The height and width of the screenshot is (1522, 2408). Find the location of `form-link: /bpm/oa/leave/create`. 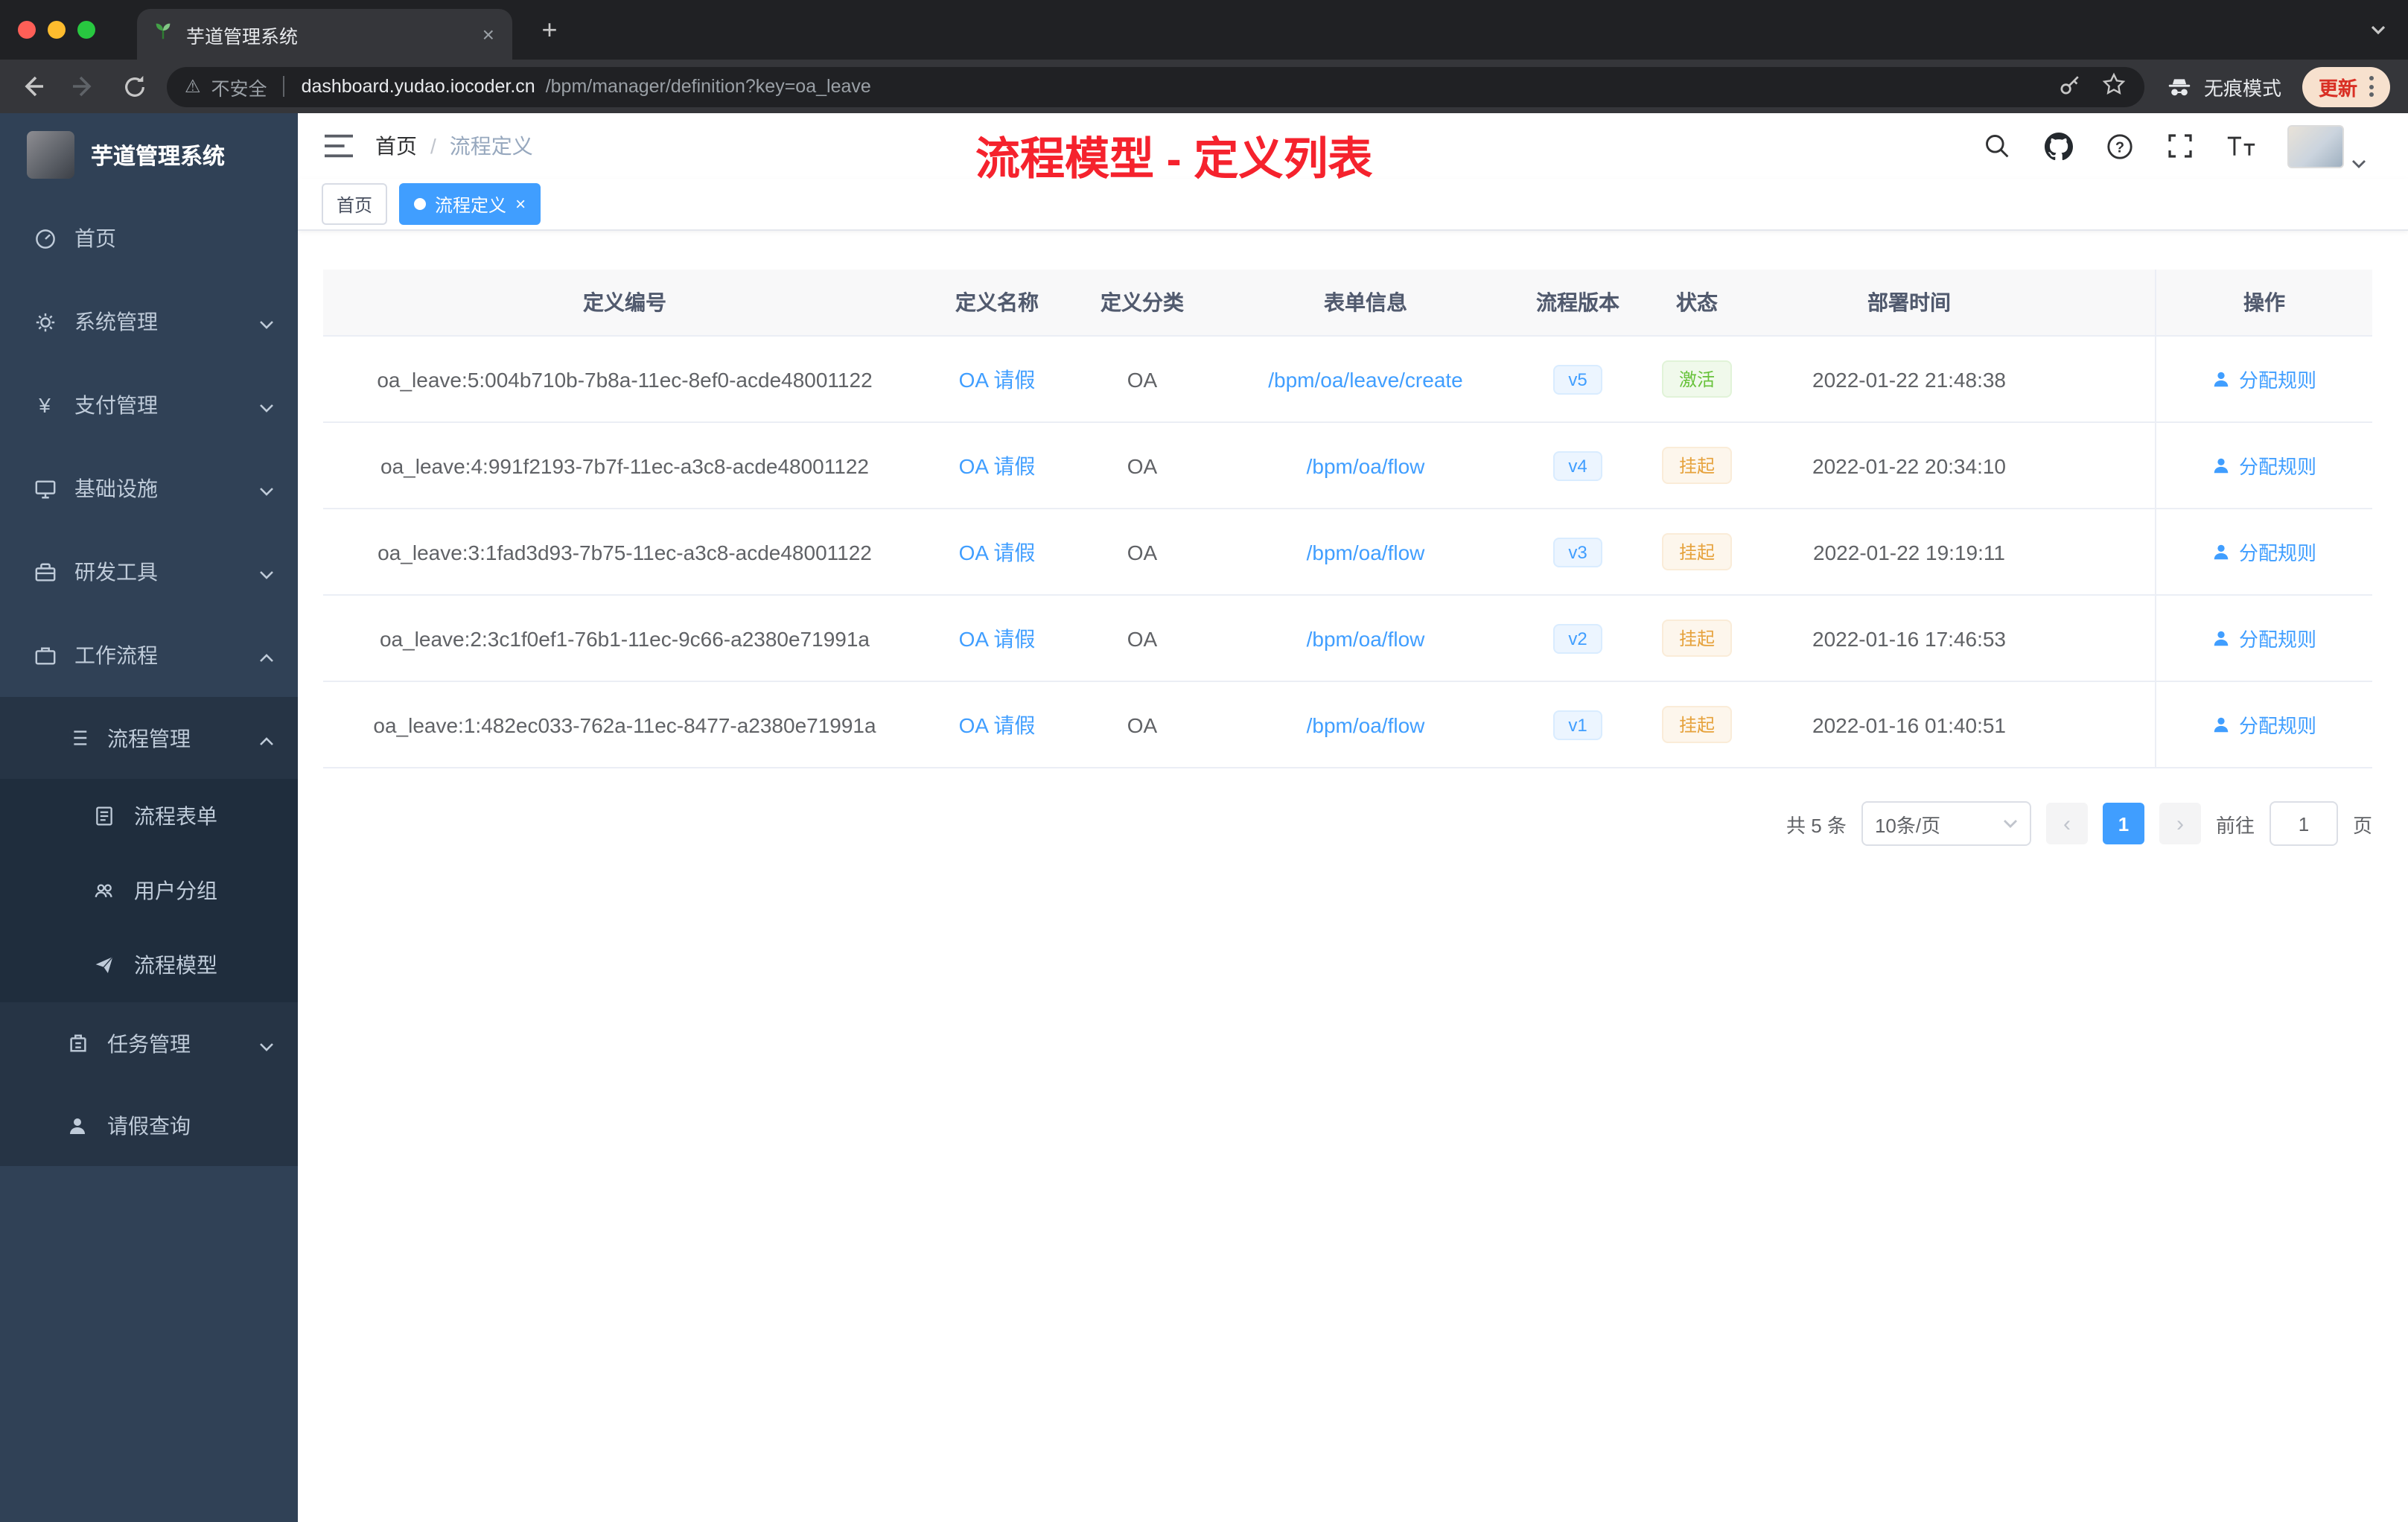

form-link: /bpm/oa/leave/create is located at coordinates (1365, 379).